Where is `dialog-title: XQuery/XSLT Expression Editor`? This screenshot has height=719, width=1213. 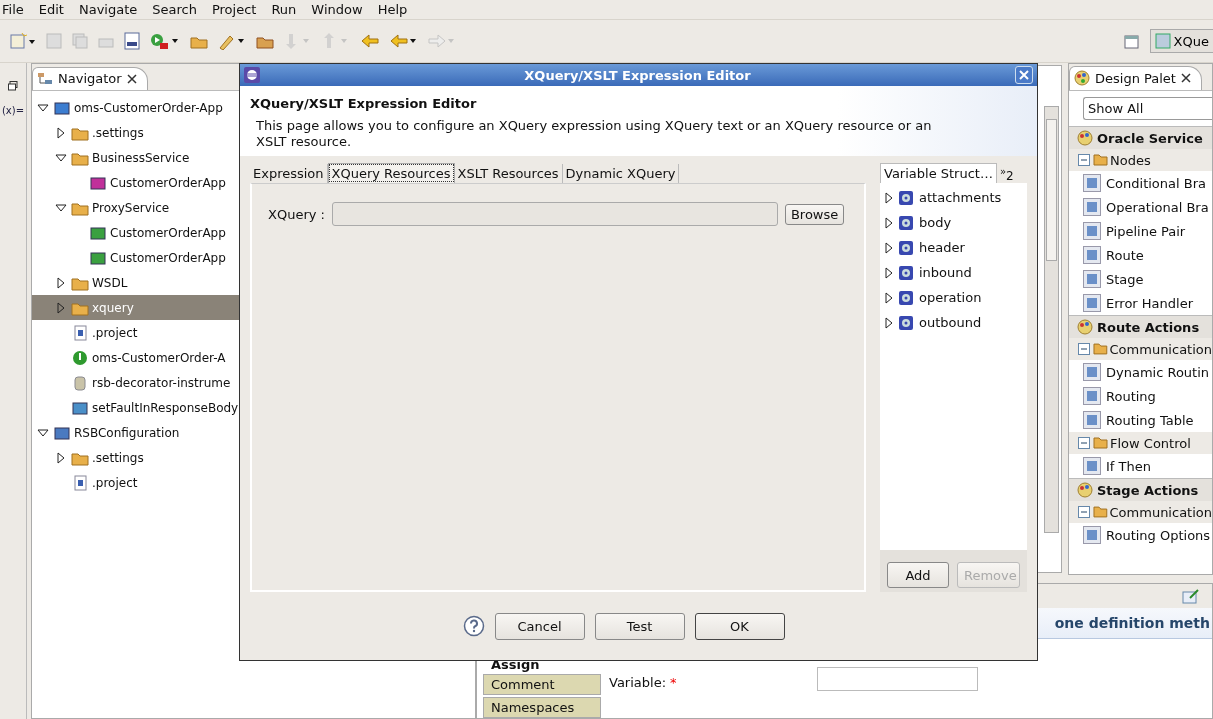
dialog-title: XQuery/XSLT Expression Editor is located at coordinates (637, 75).